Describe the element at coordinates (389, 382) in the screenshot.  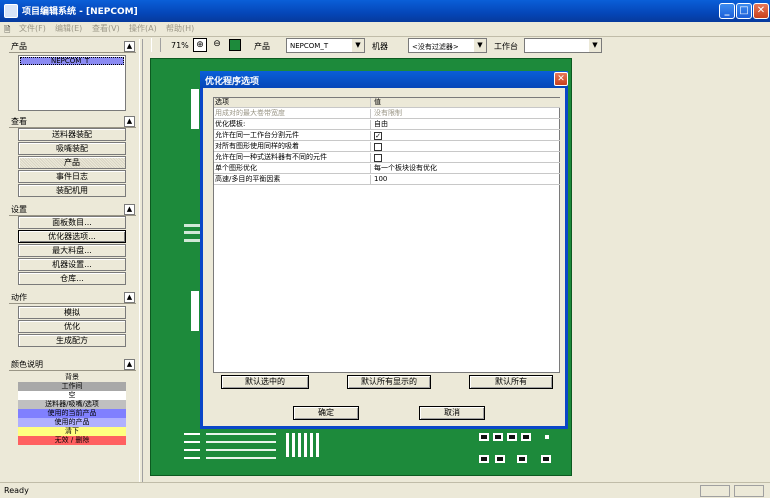
I see `default-shown-button: 默认所有显示的` at that location.